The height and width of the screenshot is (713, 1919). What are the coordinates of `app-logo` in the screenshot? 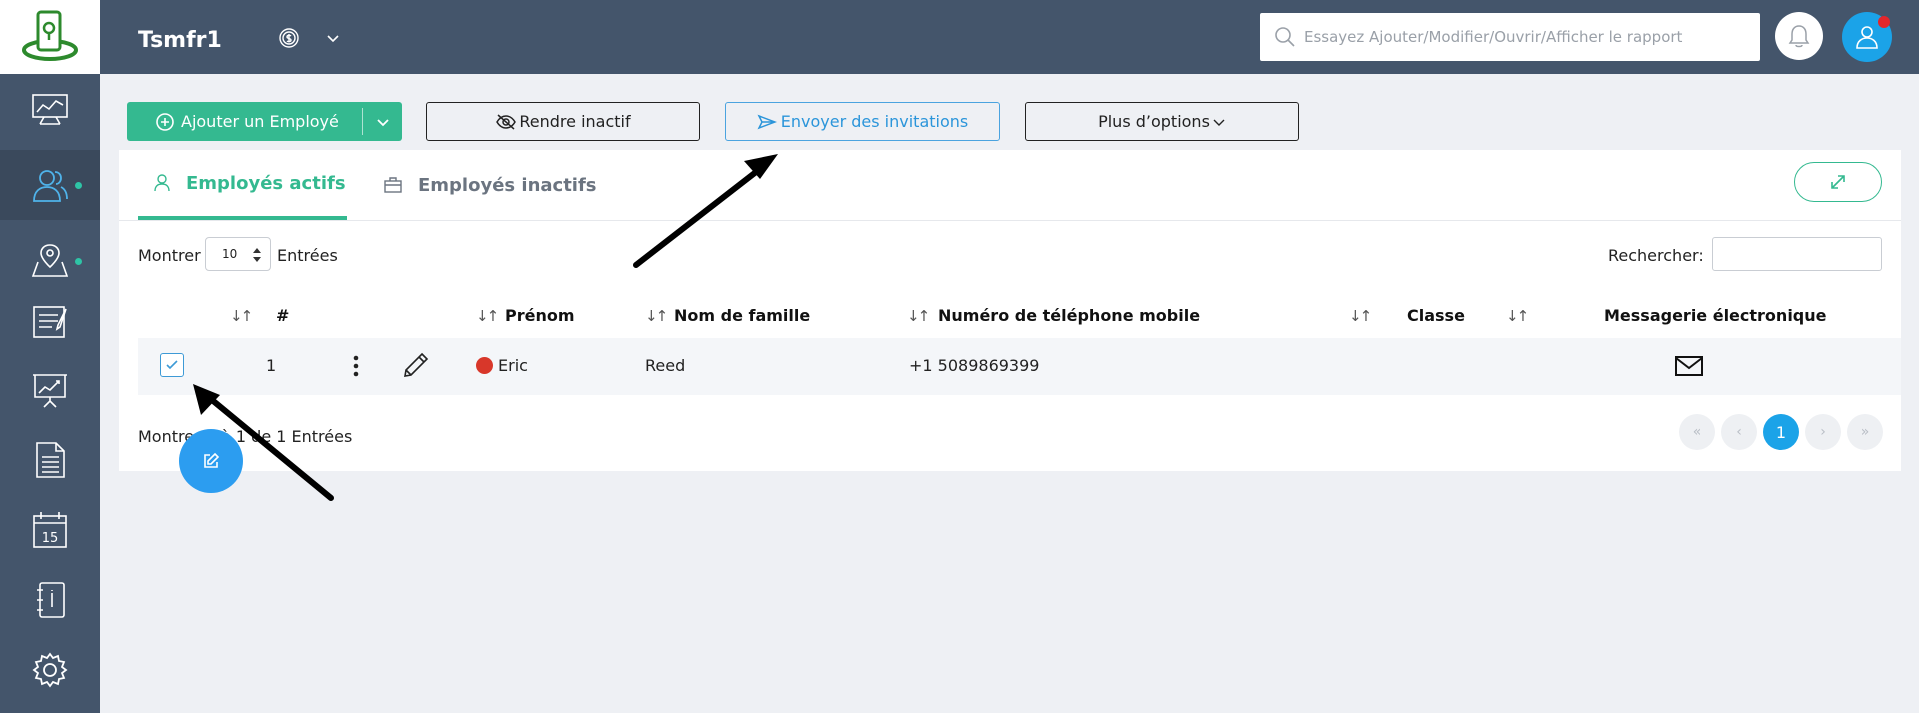 It's located at (50, 37).